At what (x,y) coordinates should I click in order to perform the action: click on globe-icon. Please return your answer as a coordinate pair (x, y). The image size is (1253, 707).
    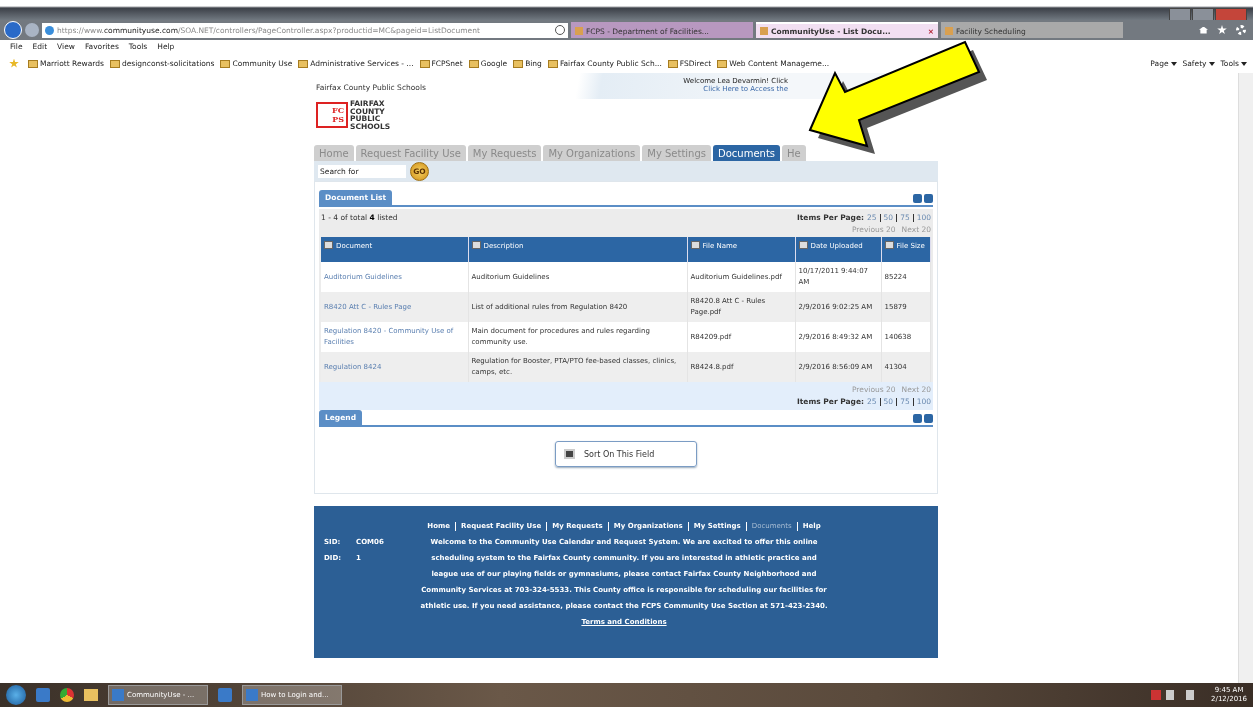
    Looking at the image, I should click on (49, 30).